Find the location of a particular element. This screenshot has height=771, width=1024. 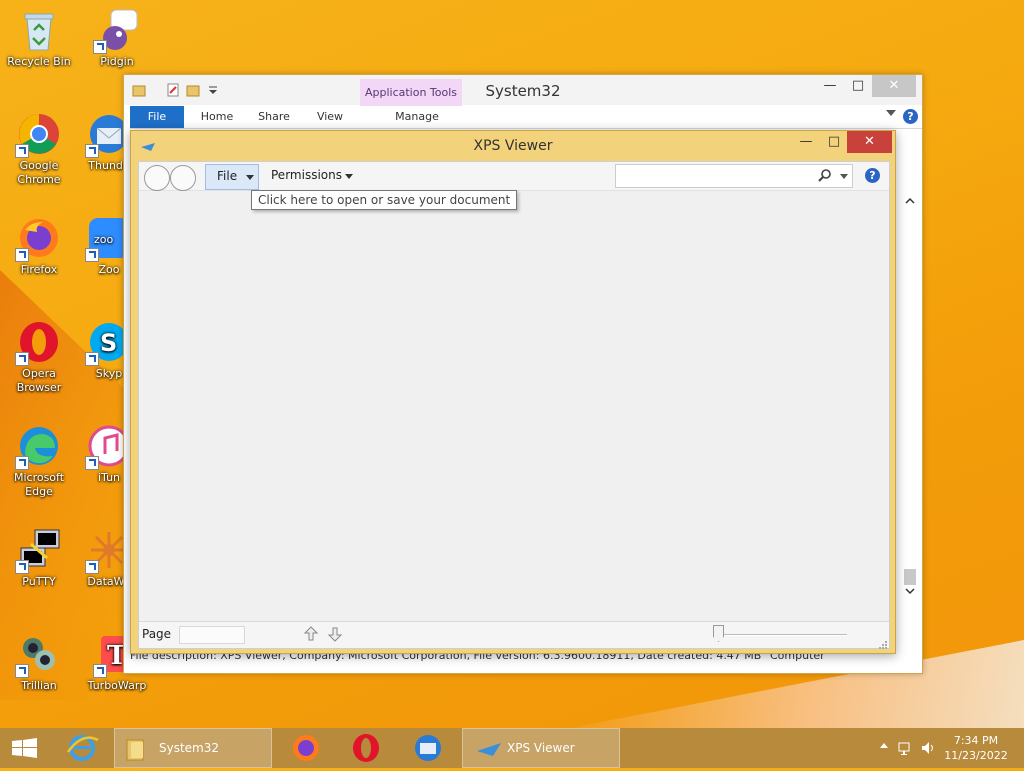

taskbar-thunderbird is located at coordinates (428, 748).